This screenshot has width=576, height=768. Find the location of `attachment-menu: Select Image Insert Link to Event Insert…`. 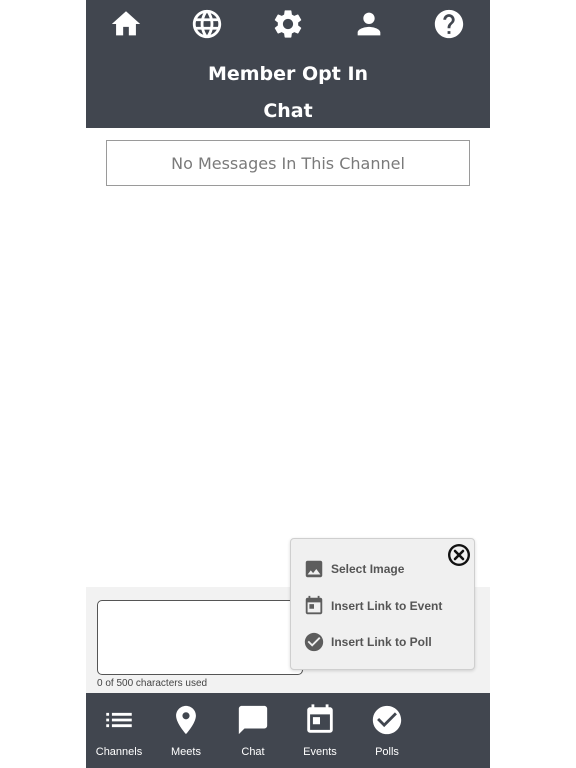

attachment-menu: Select Image Insert Link to Event Insert… is located at coordinates (382, 604).